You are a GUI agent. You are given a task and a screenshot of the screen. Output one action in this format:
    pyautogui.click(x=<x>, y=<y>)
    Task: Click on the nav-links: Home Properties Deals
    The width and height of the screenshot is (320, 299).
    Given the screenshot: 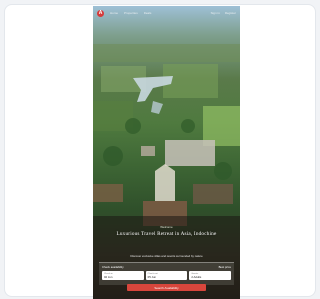 What is the action you would take?
    pyautogui.click(x=130, y=13)
    